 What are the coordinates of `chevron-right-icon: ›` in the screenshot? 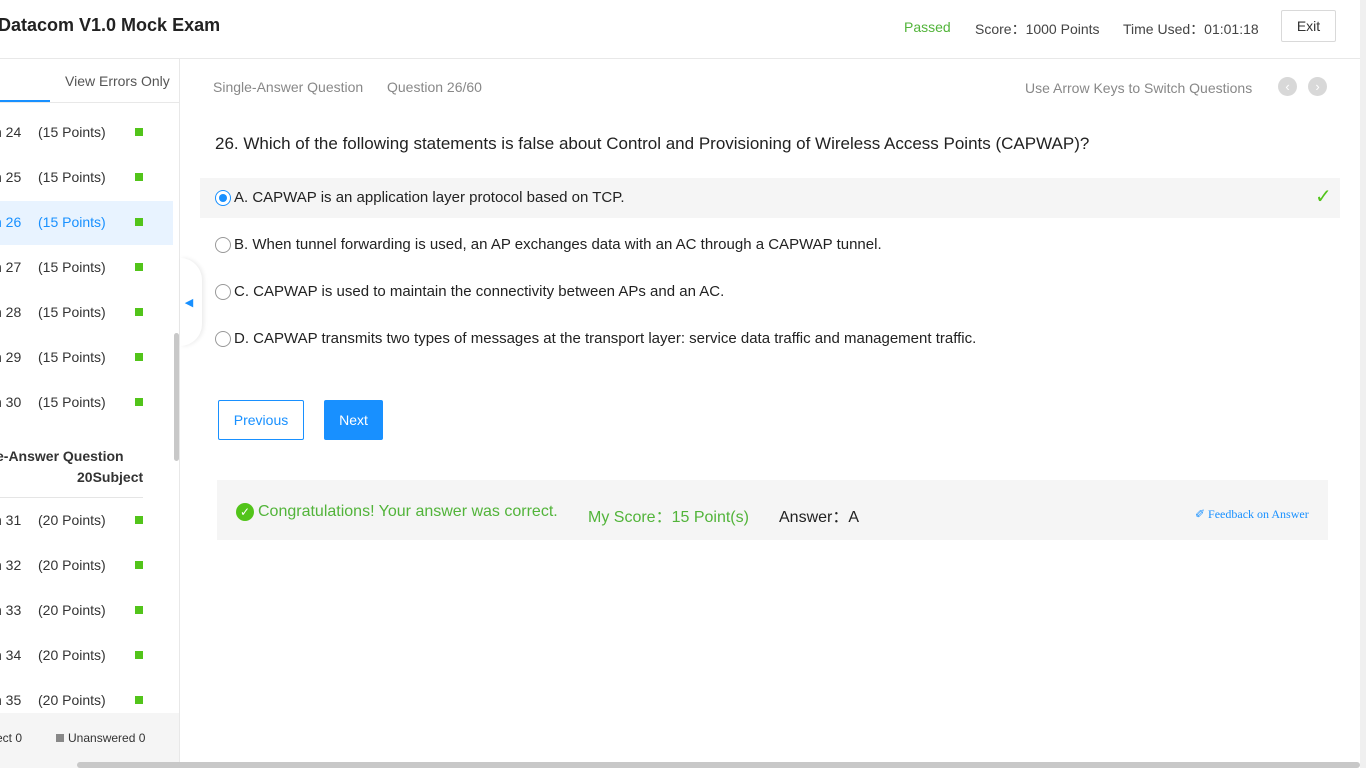 It's located at (1317, 86).